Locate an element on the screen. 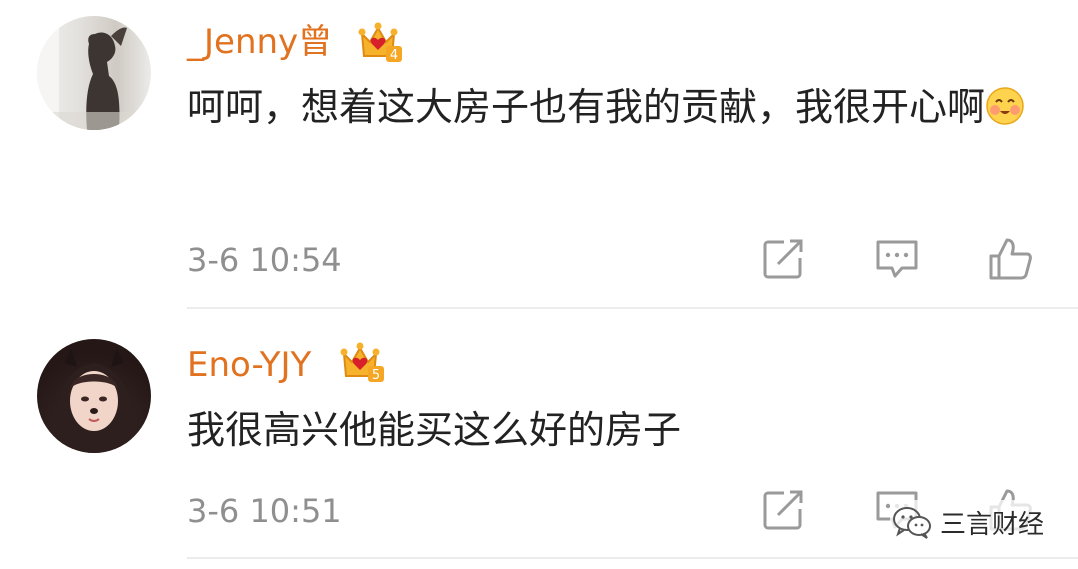  watermark-text: 三言财经 is located at coordinates (992, 524).